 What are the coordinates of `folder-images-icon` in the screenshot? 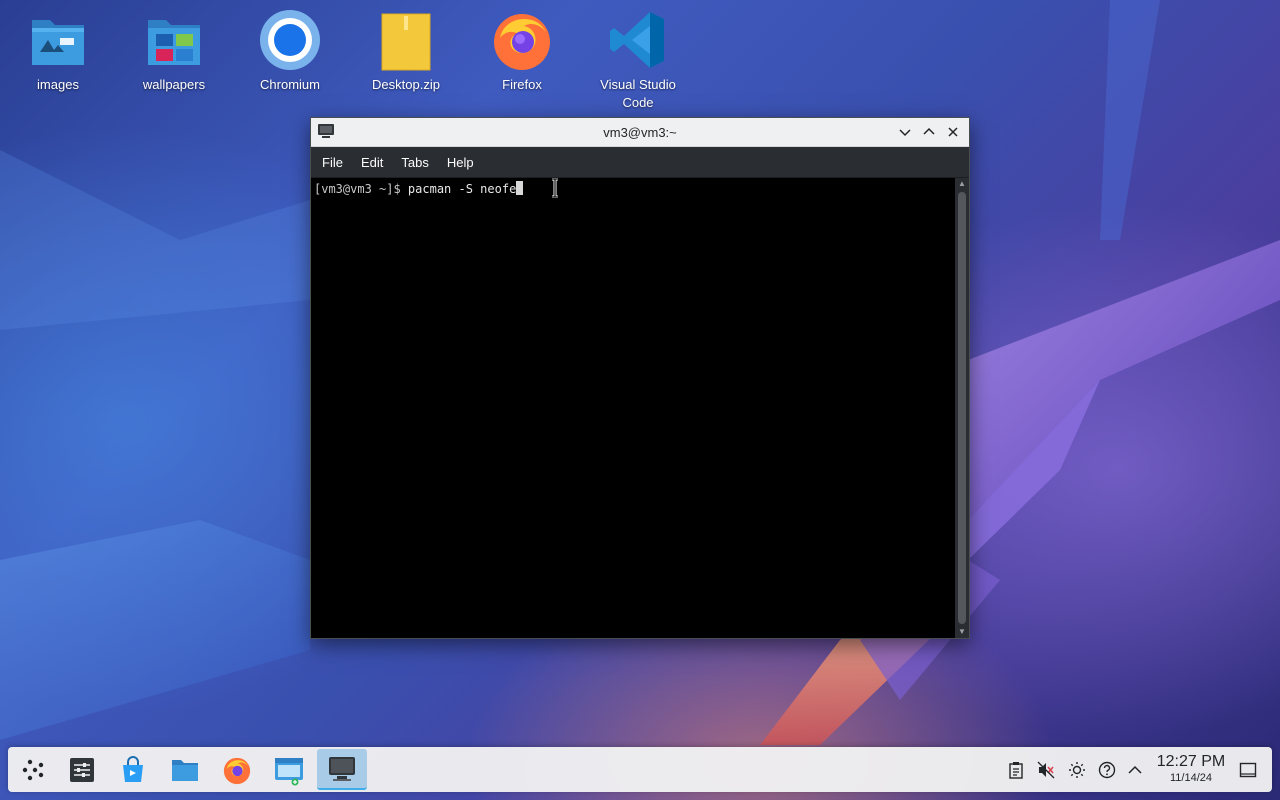 It's located at (58, 40).